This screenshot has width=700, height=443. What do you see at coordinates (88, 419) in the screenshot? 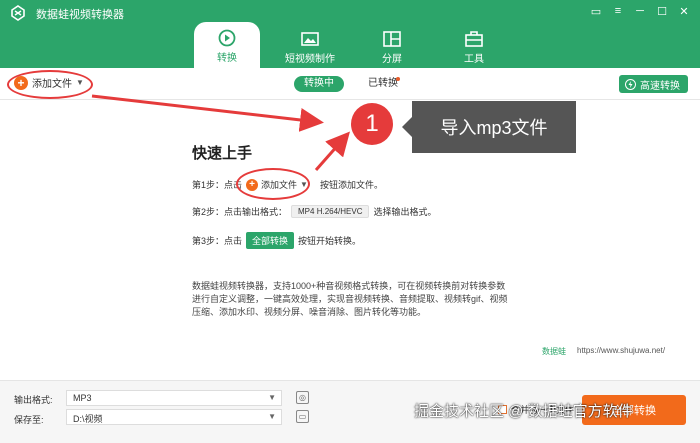
I see `save-path-value: D:\视频` at bounding box center [88, 419].